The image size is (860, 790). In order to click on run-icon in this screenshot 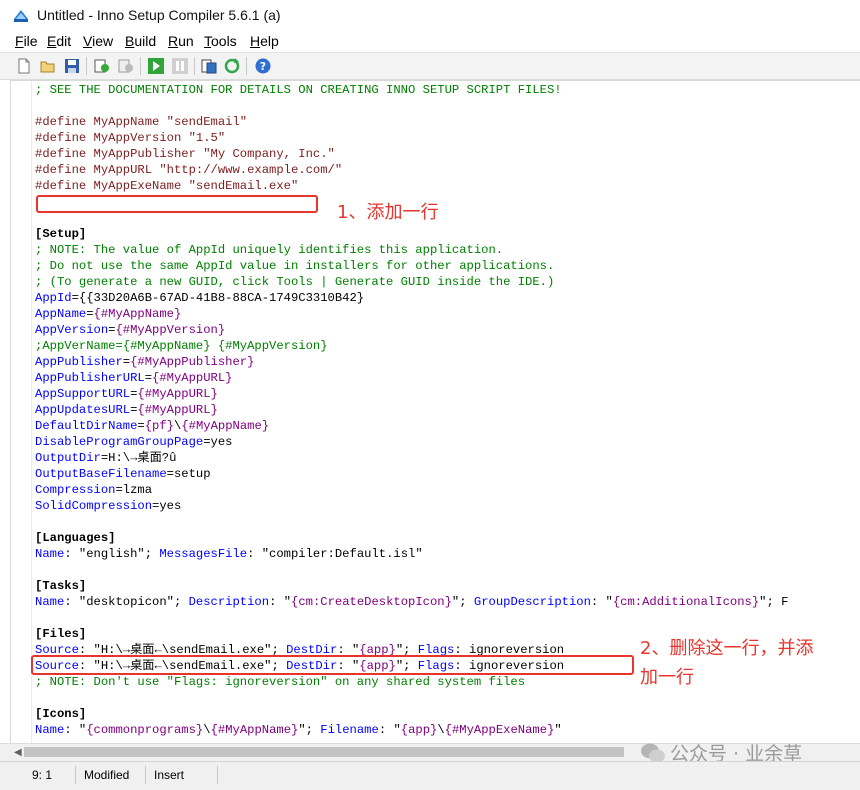, I will do `click(156, 66)`.